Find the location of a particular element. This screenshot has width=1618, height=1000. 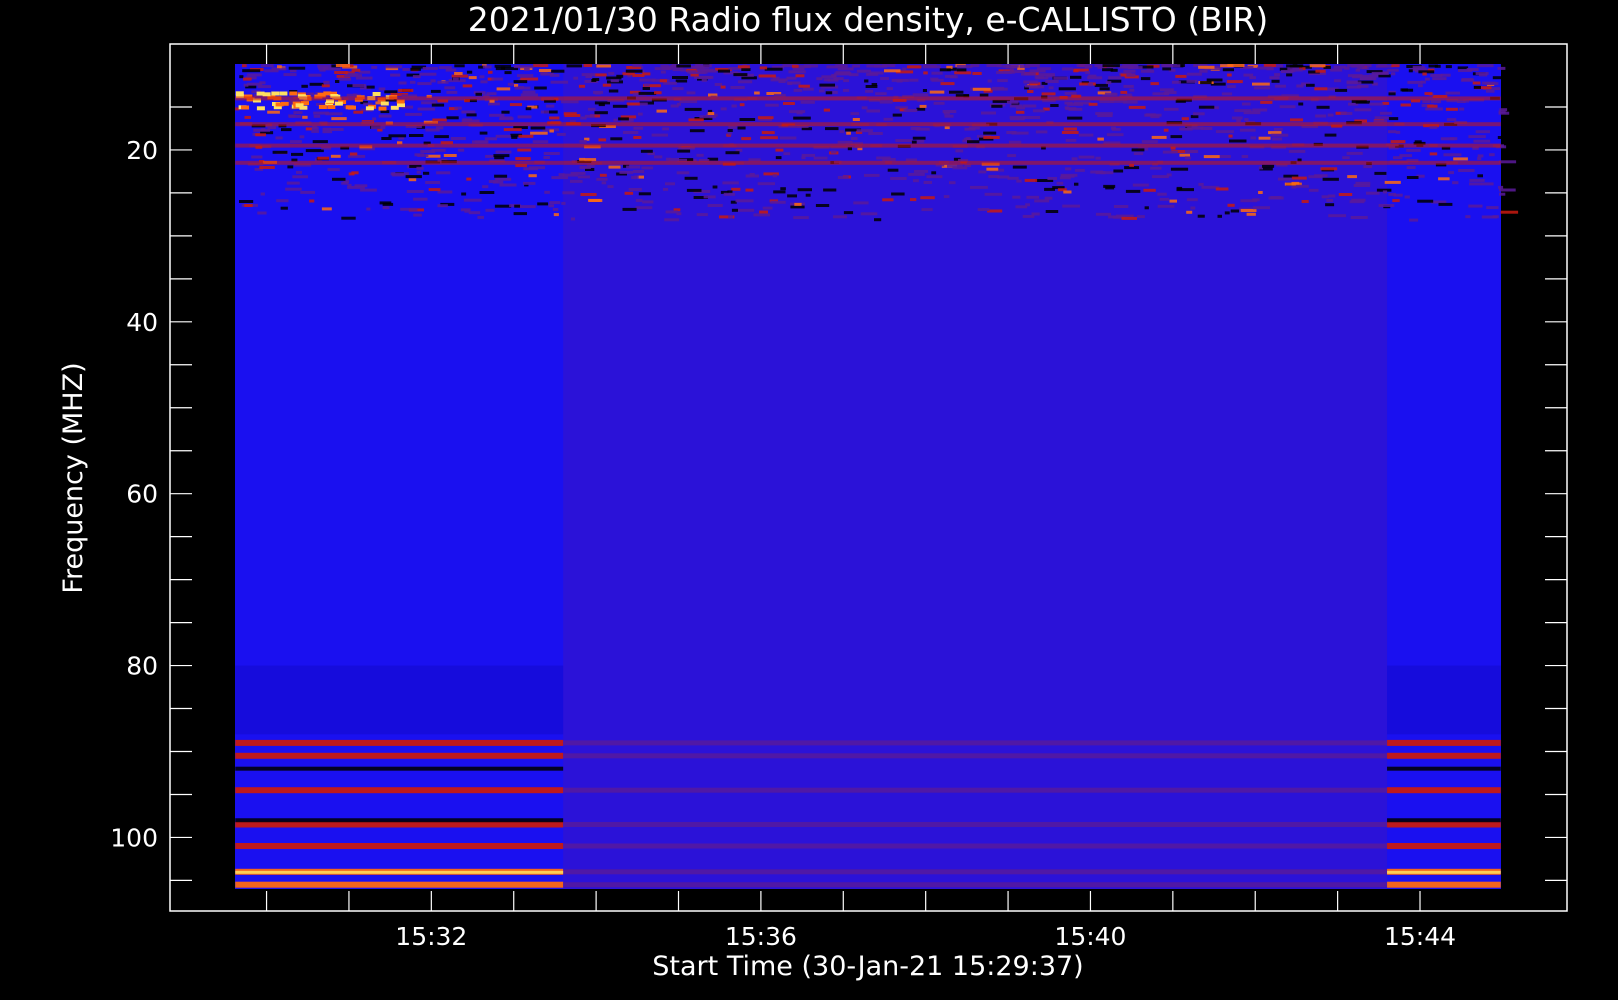

band-3-middle is located at coordinates (975, 162).